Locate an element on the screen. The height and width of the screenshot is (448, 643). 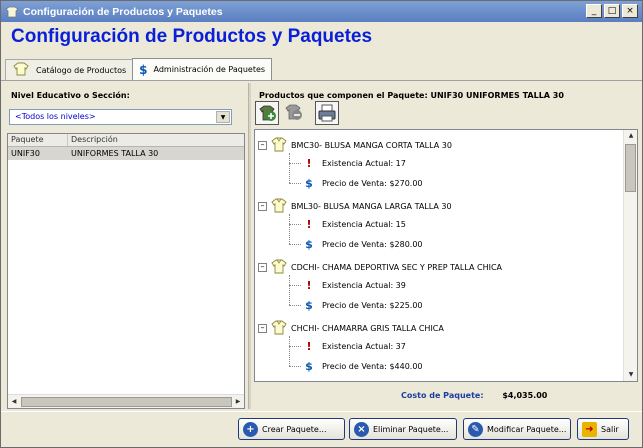
price-label: Precio de Venta: $225.00 is located at coordinates (372, 305).